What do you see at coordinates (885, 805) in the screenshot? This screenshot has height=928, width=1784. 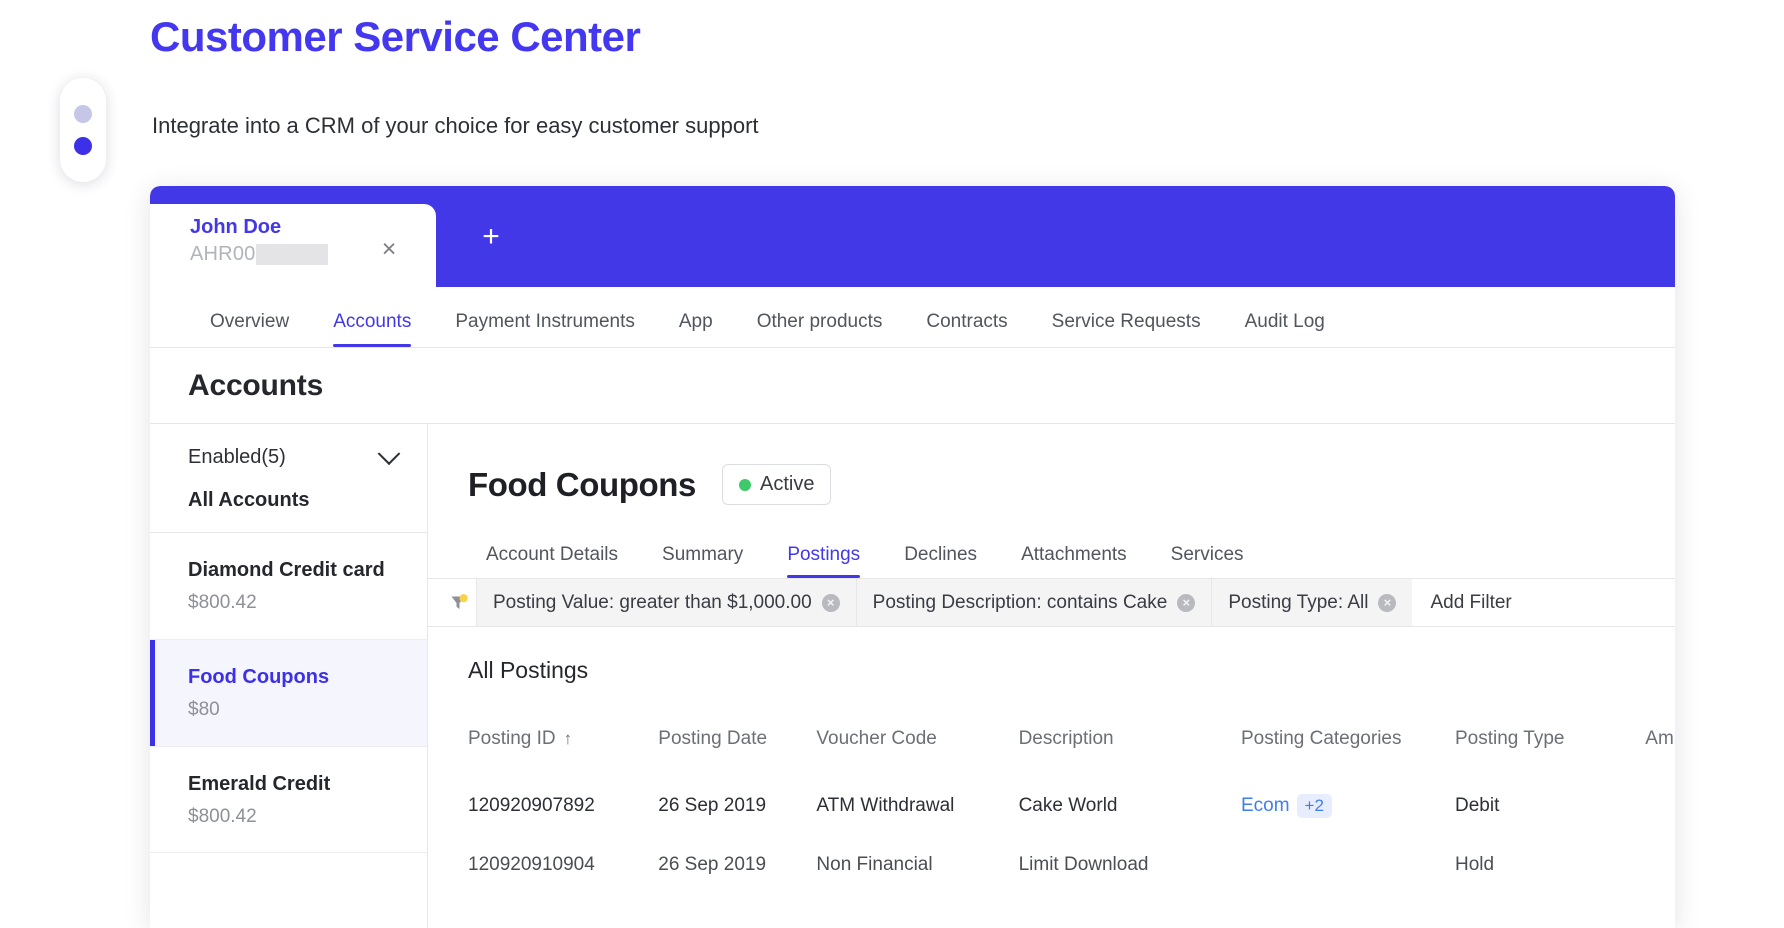 I see `cell-voucher-code: ATM Withdrawal` at bounding box center [885, 805].